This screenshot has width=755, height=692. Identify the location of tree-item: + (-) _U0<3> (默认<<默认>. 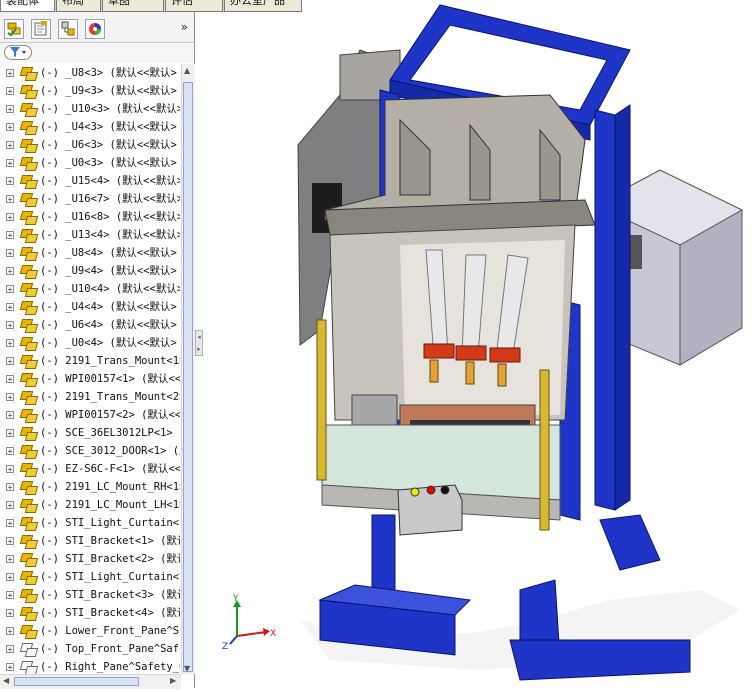
(90, 163).